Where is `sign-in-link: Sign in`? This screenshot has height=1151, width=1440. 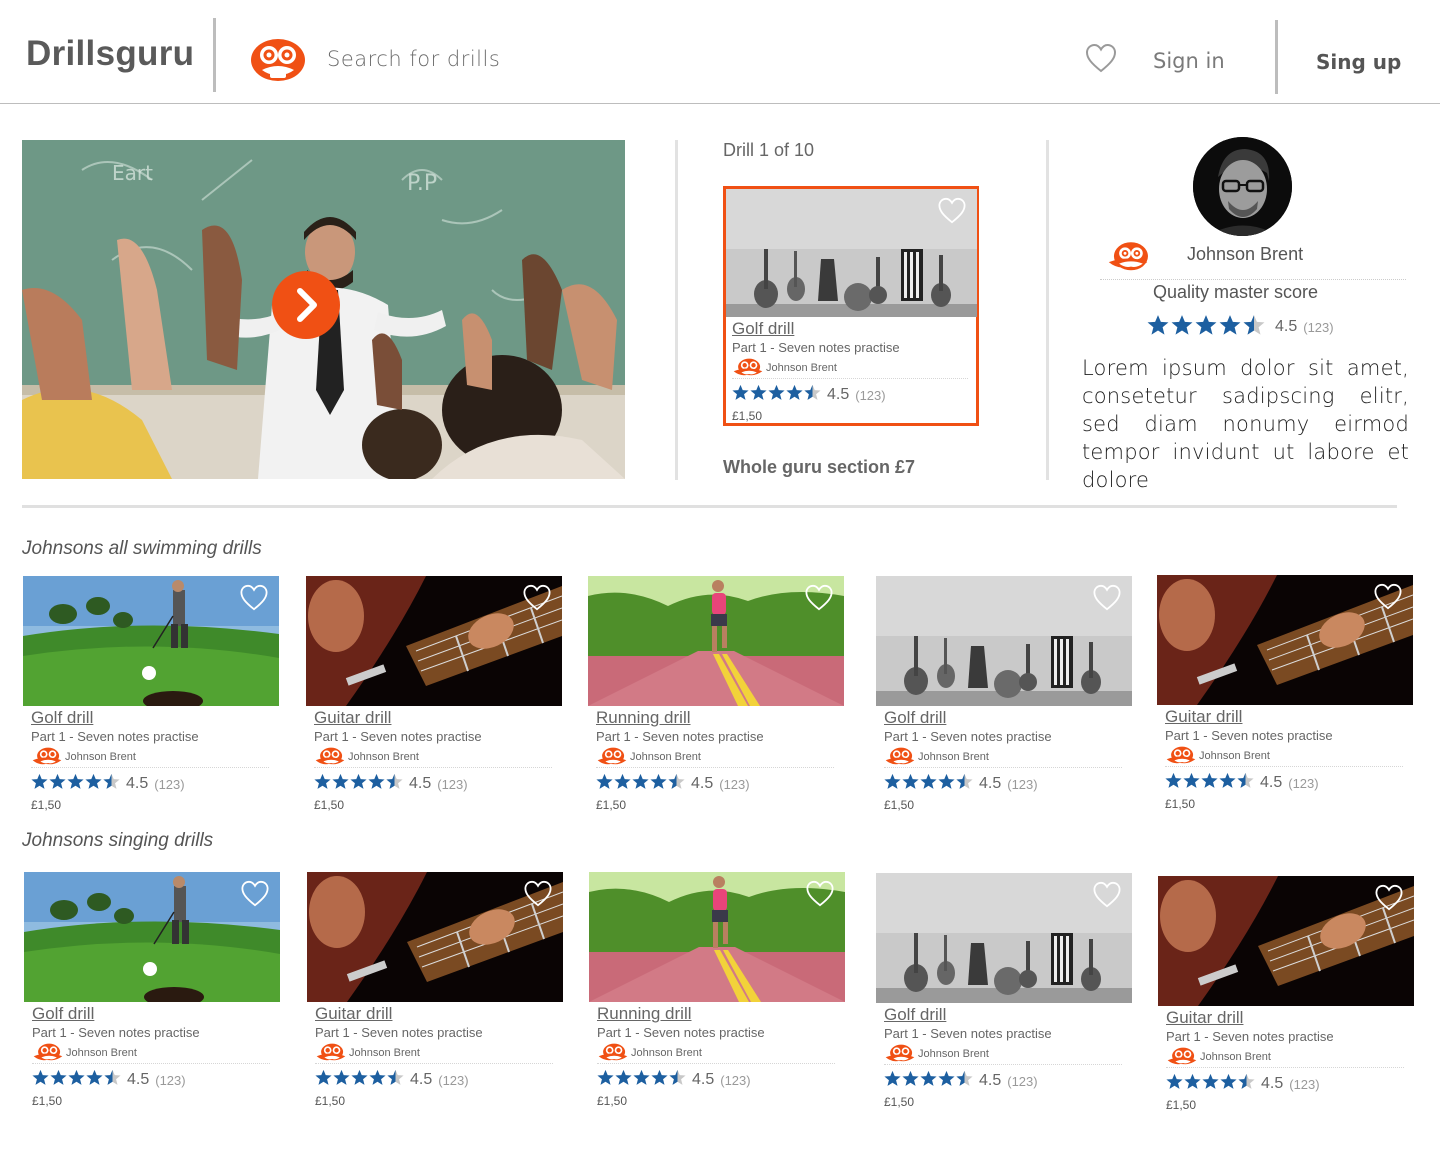
sign-in-link: Sign in is located at coordinates (1189, 61).